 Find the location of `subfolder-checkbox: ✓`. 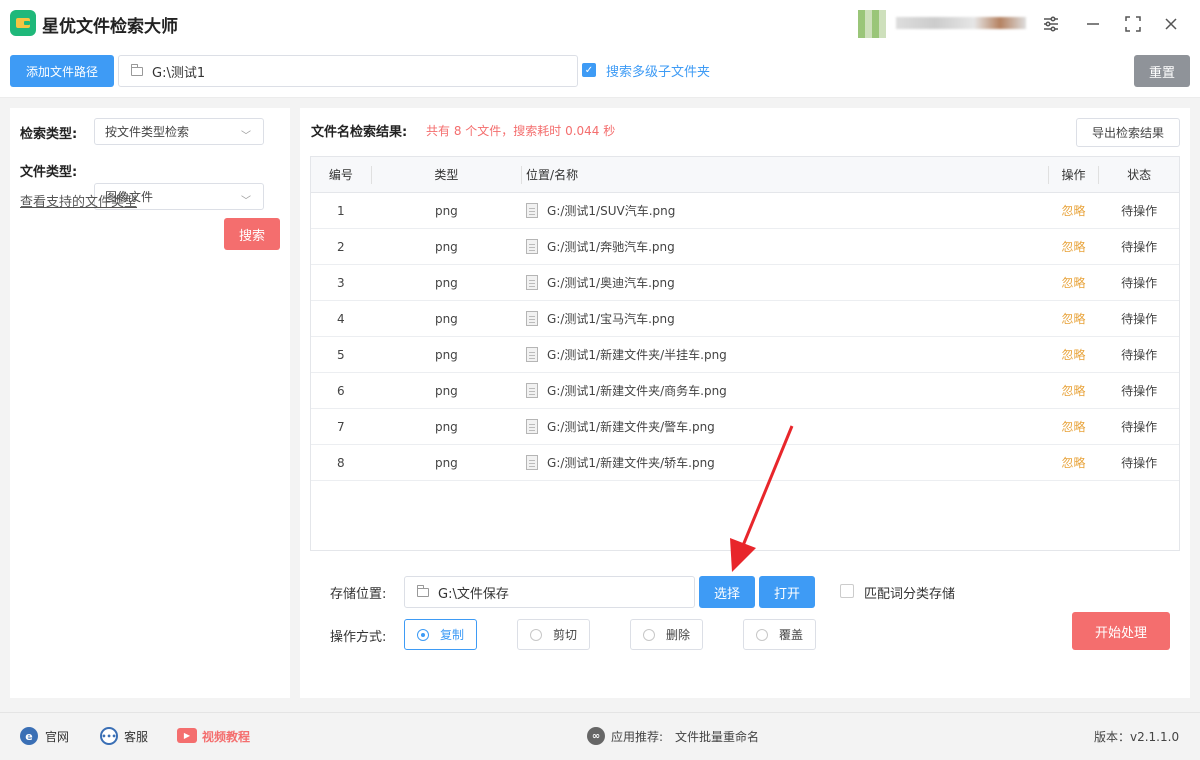

subfolder-checkbox: ✓ is located at coordinates (589, 70).